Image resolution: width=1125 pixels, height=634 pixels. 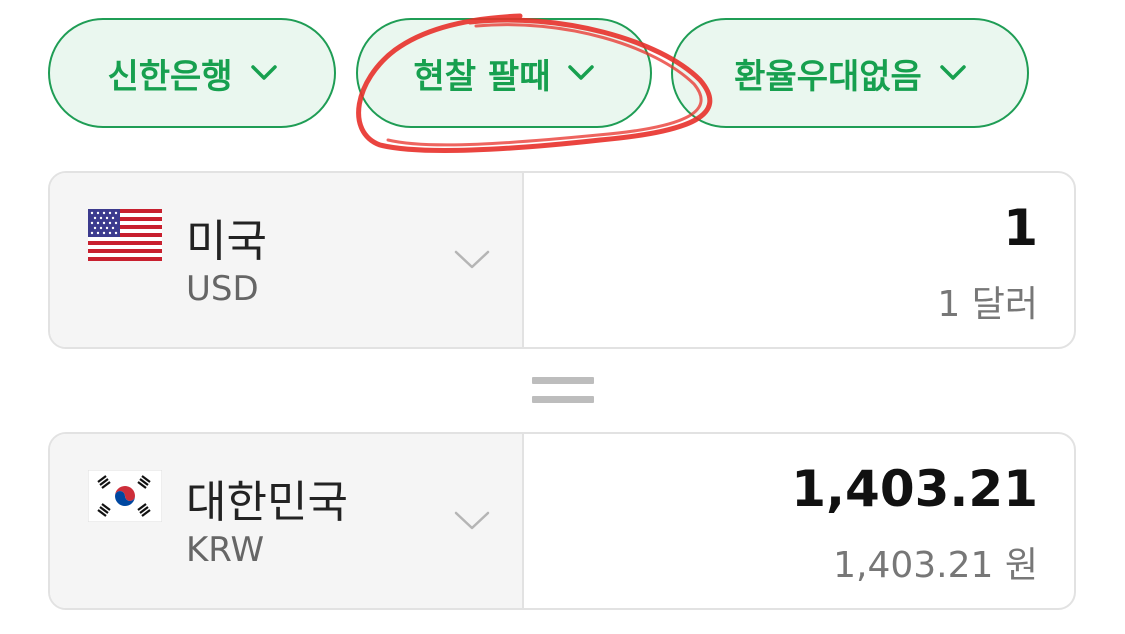 I want to click on bank-select-button: 신한은행, so click(x=192, y=73).